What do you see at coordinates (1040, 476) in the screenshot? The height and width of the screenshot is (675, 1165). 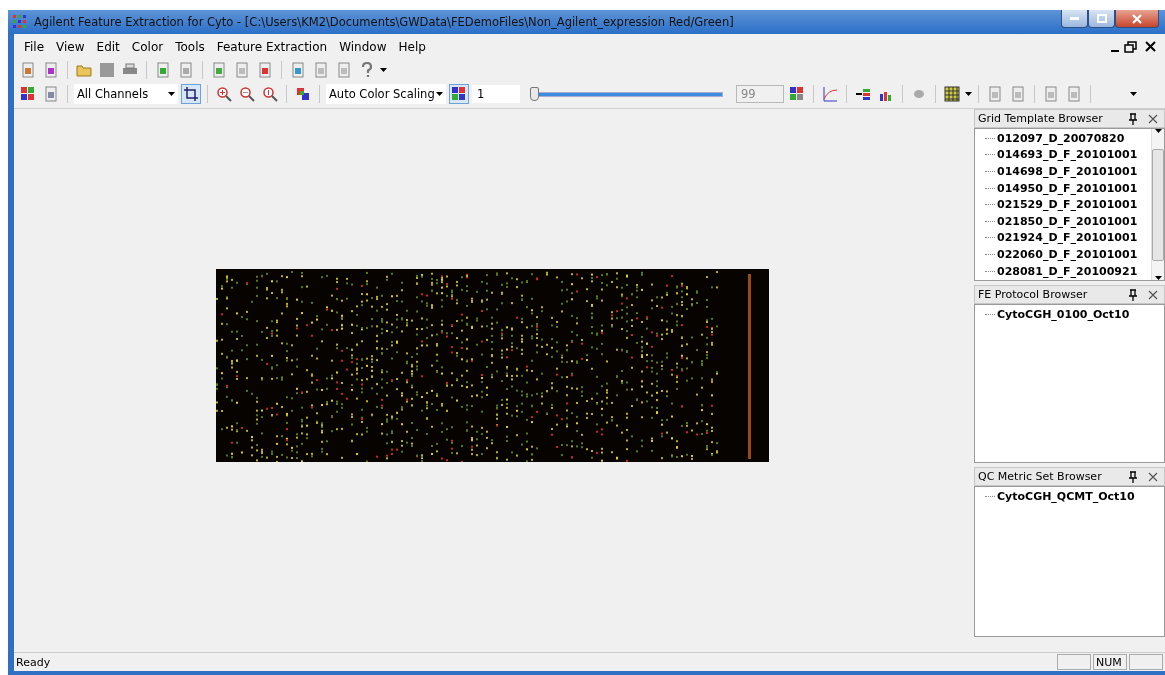 I see `panel-title: QC Metric Set Browser` at bounding box center [1040, 476].